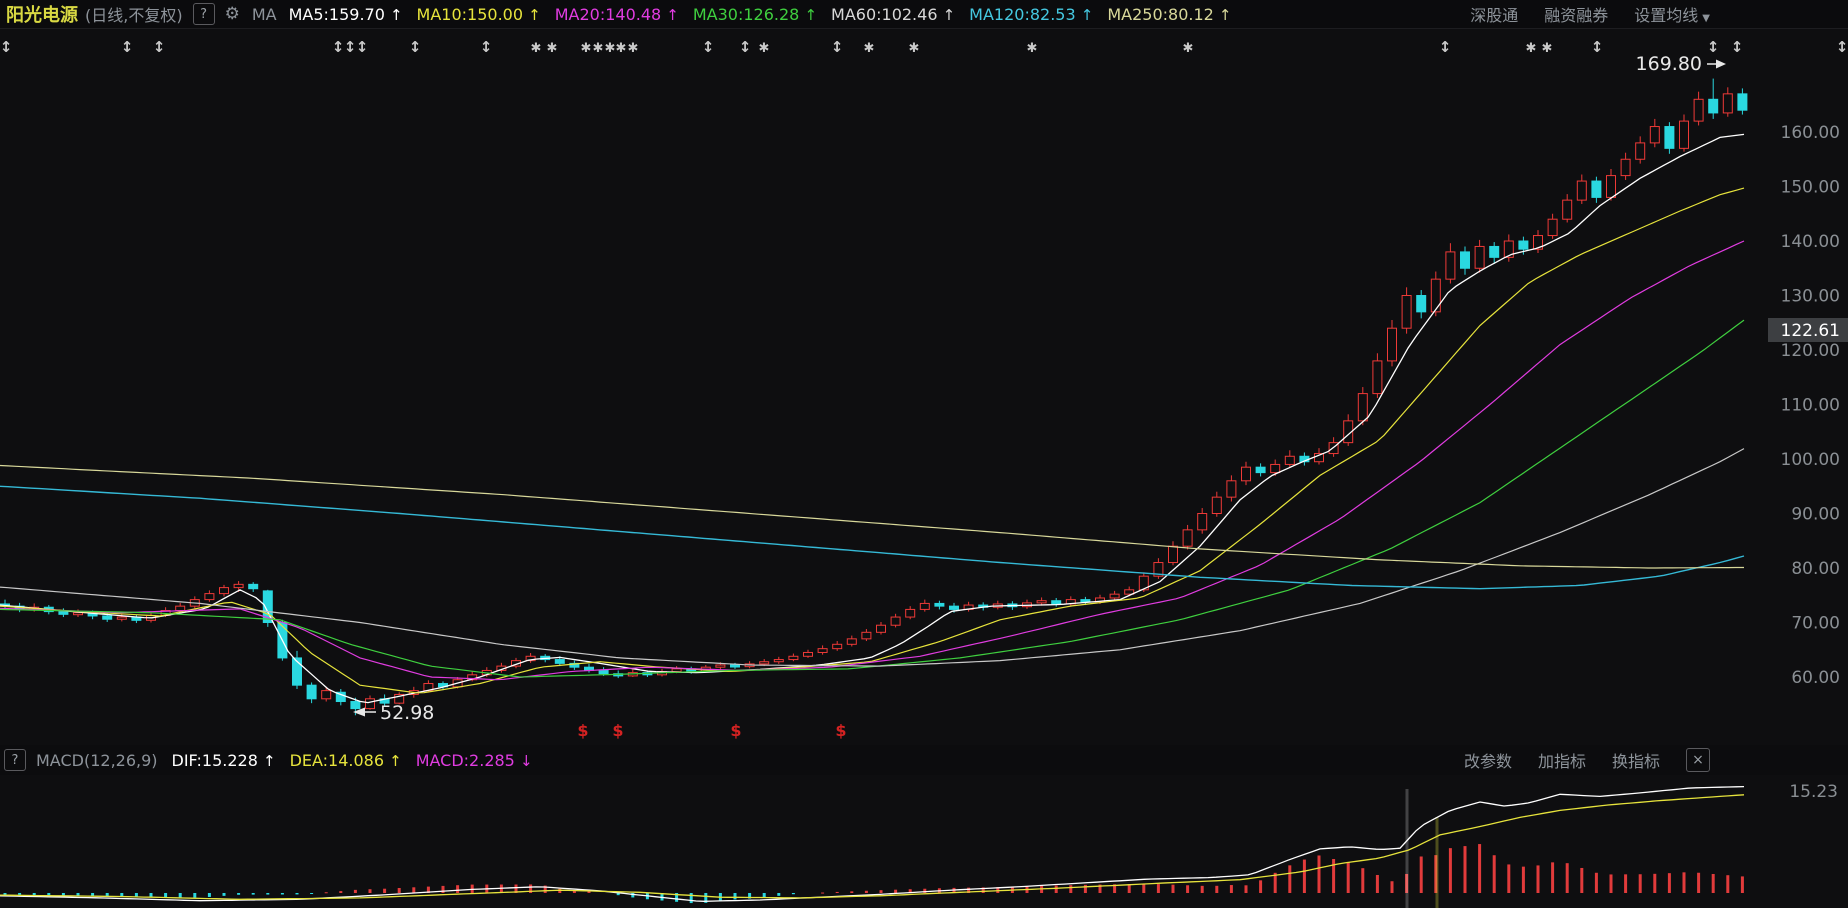 The width and height of the screenshot is (1848, 908). What do you see at coordinates (97, 760) in the screenshot?
I see `indicator-name: MACD(12,26,9)` at bounding box center [97, 760].